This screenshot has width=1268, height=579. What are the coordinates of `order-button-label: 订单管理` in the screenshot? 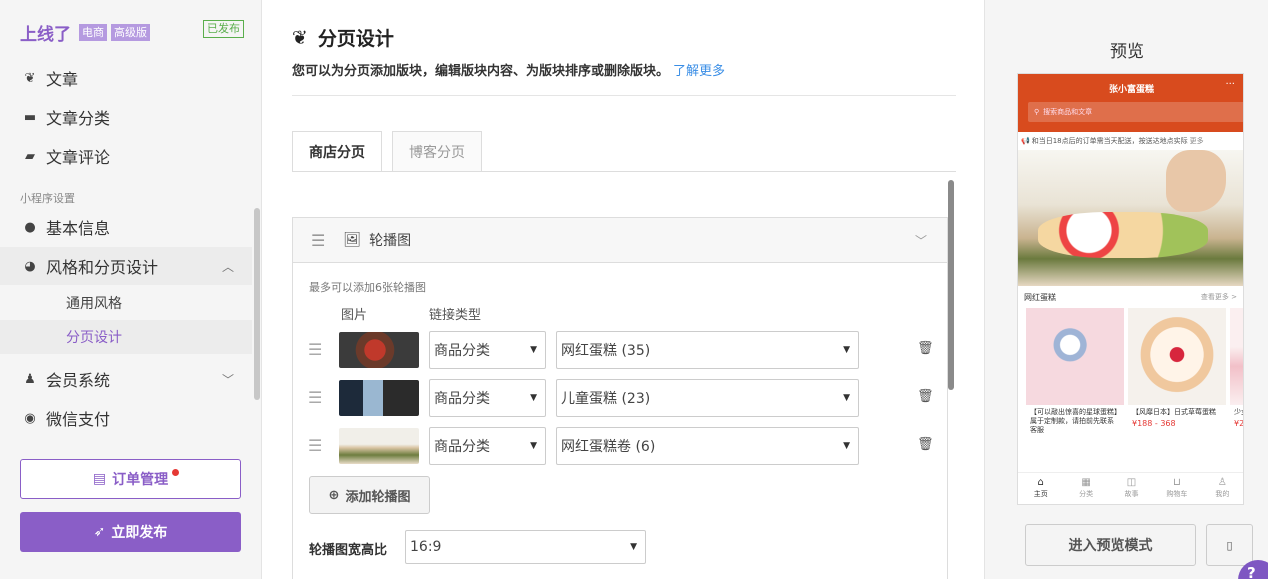 It's located at (140, 480).